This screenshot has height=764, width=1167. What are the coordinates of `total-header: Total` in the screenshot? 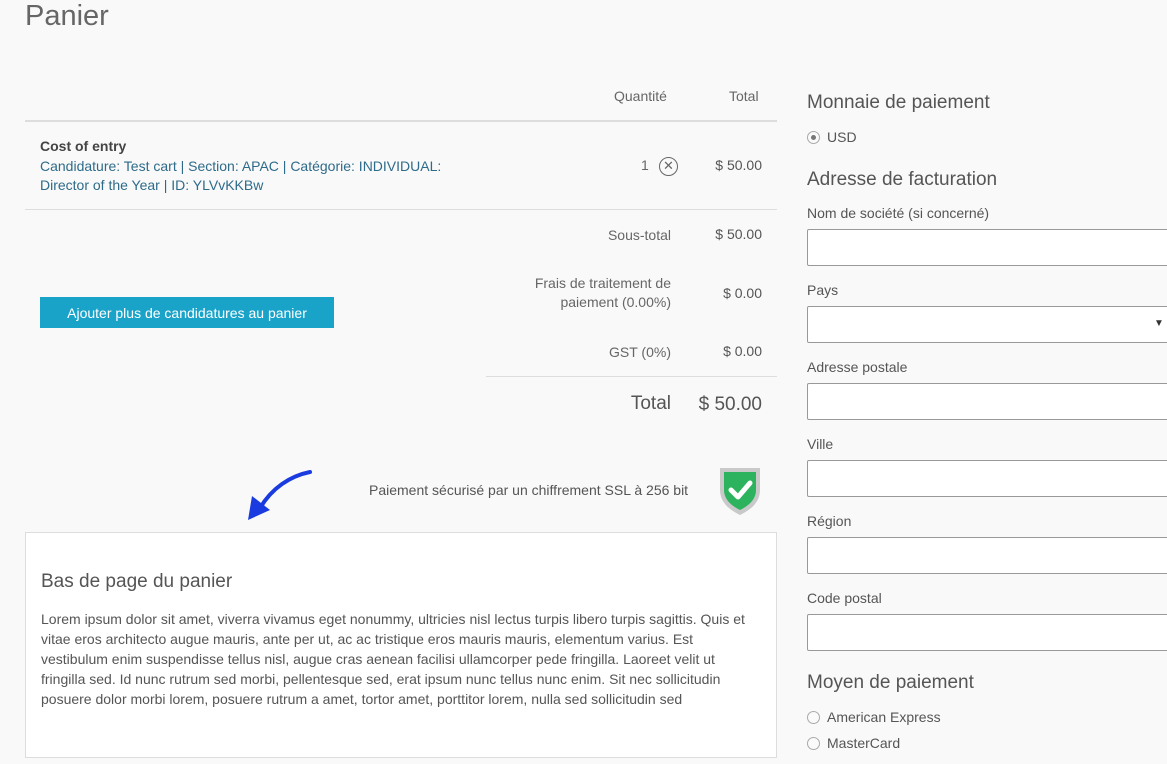 It's located at (744, 96).